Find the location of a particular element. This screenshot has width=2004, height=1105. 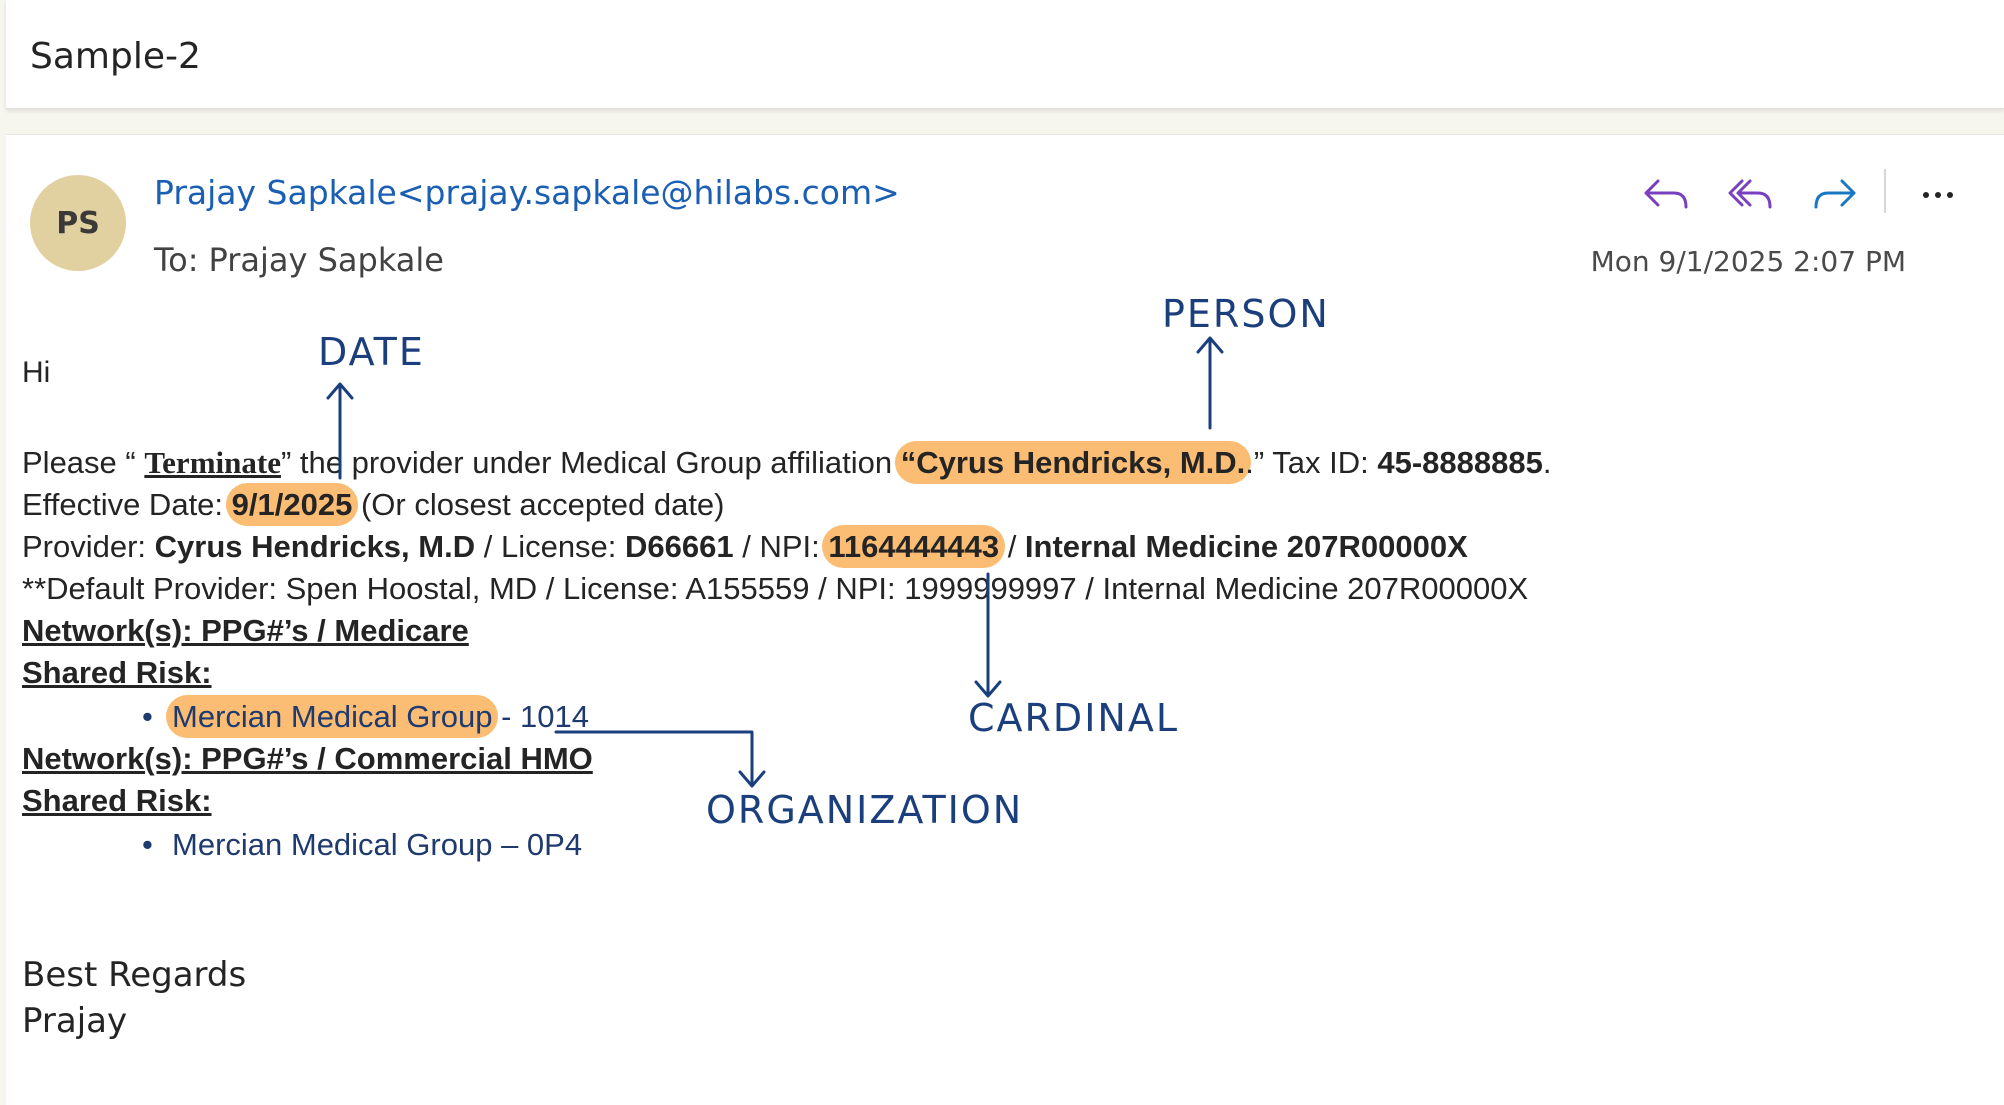

annotation-person: PERSON is located at coordinates (1246, 314).